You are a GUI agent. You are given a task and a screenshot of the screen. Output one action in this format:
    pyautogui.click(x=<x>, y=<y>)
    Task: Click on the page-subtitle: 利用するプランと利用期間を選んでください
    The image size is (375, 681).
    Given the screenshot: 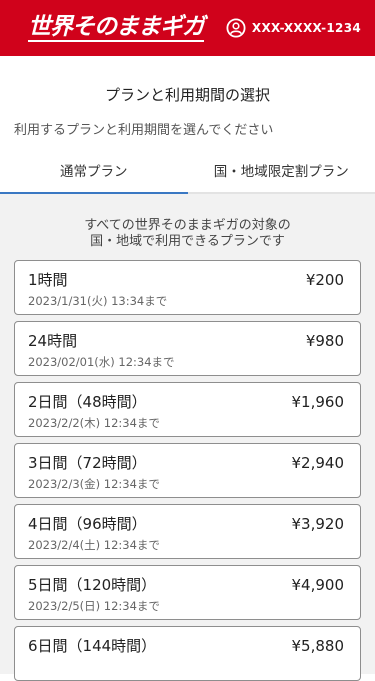 What is the action you would take?
    pyautogui.click(x=187, y=121)
    